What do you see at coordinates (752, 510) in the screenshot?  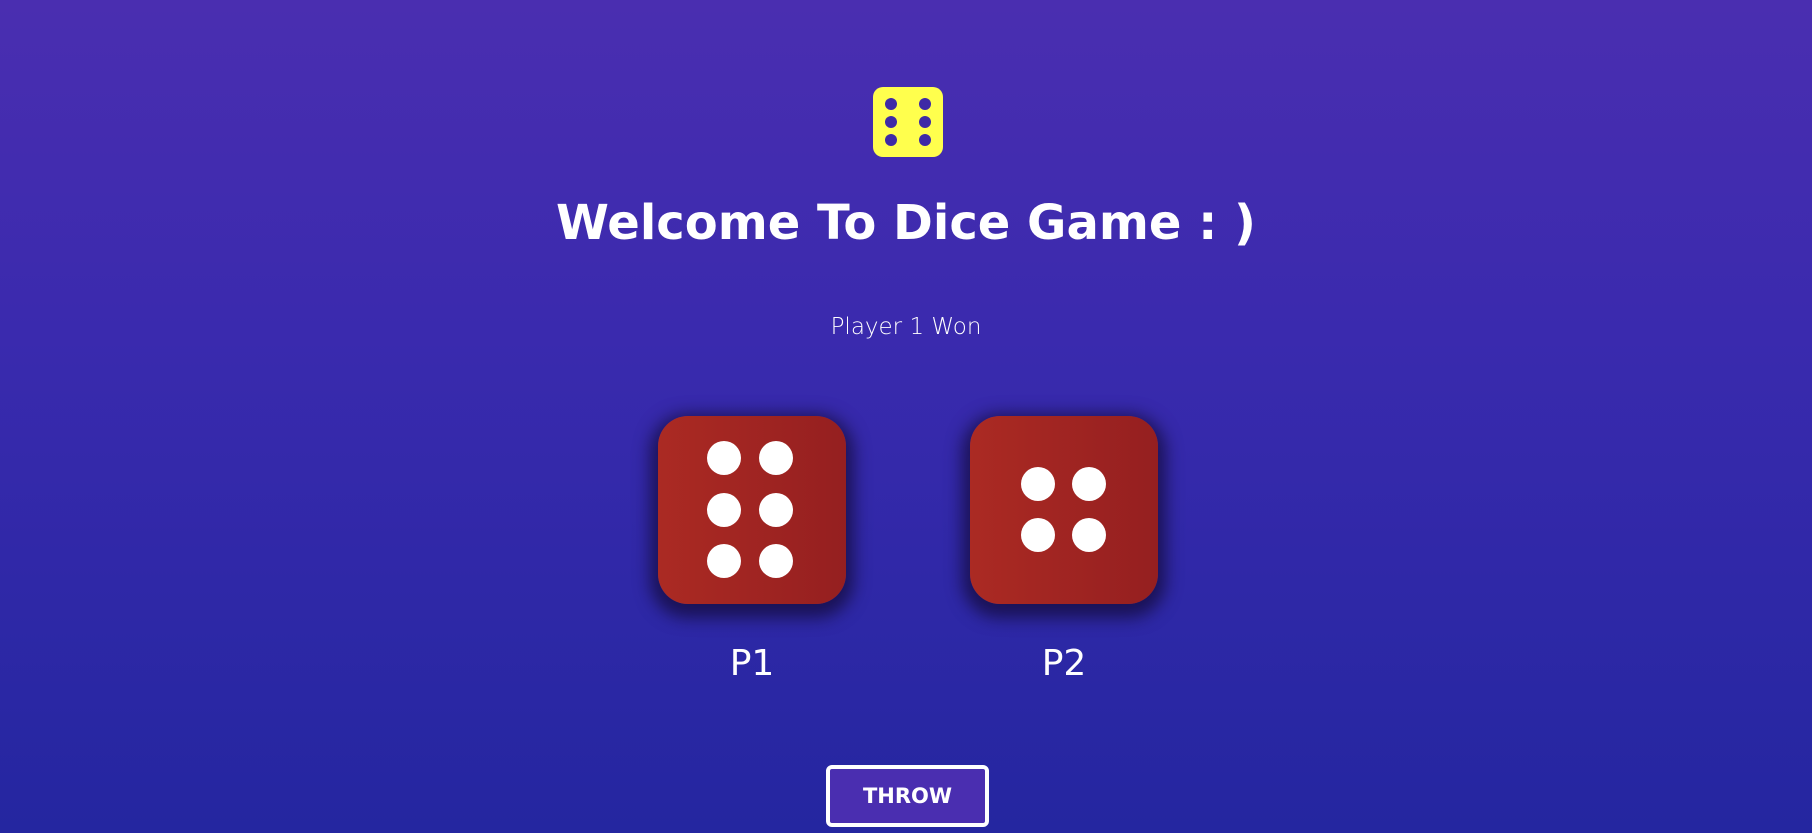 I see `dice-six-icon` at bounding box center [752, 510].